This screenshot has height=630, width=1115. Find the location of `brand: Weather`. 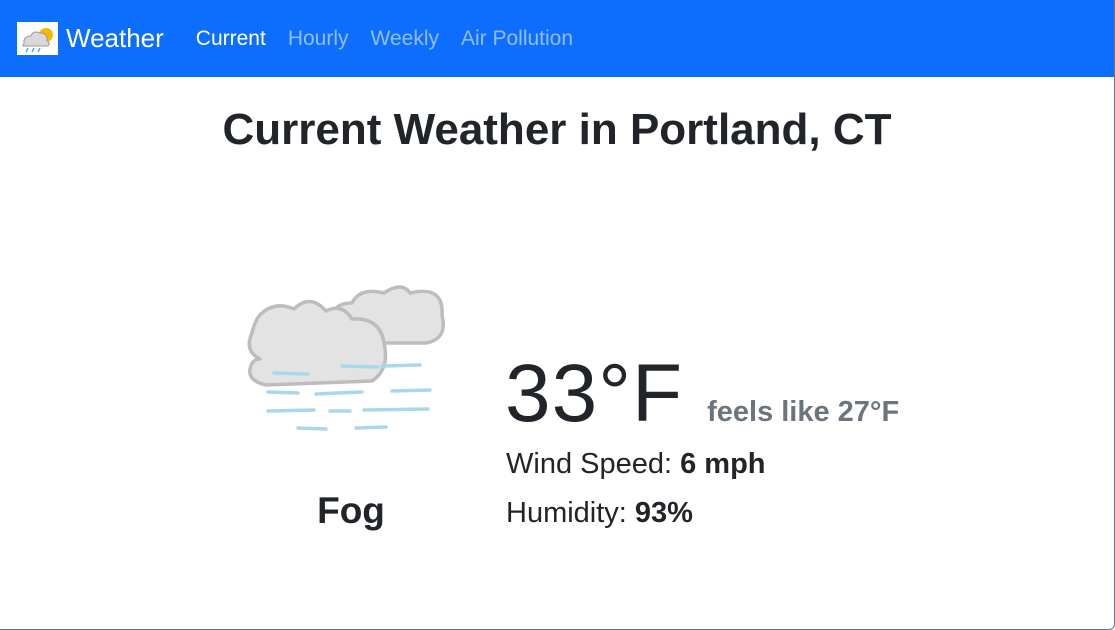

brand: Weather is located at coordinates (90, 38).